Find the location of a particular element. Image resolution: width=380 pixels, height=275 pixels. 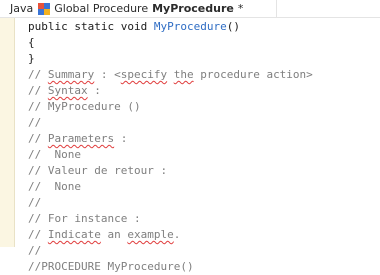

tab-label-name: MyProcedure is located at coordinates (193, 8).